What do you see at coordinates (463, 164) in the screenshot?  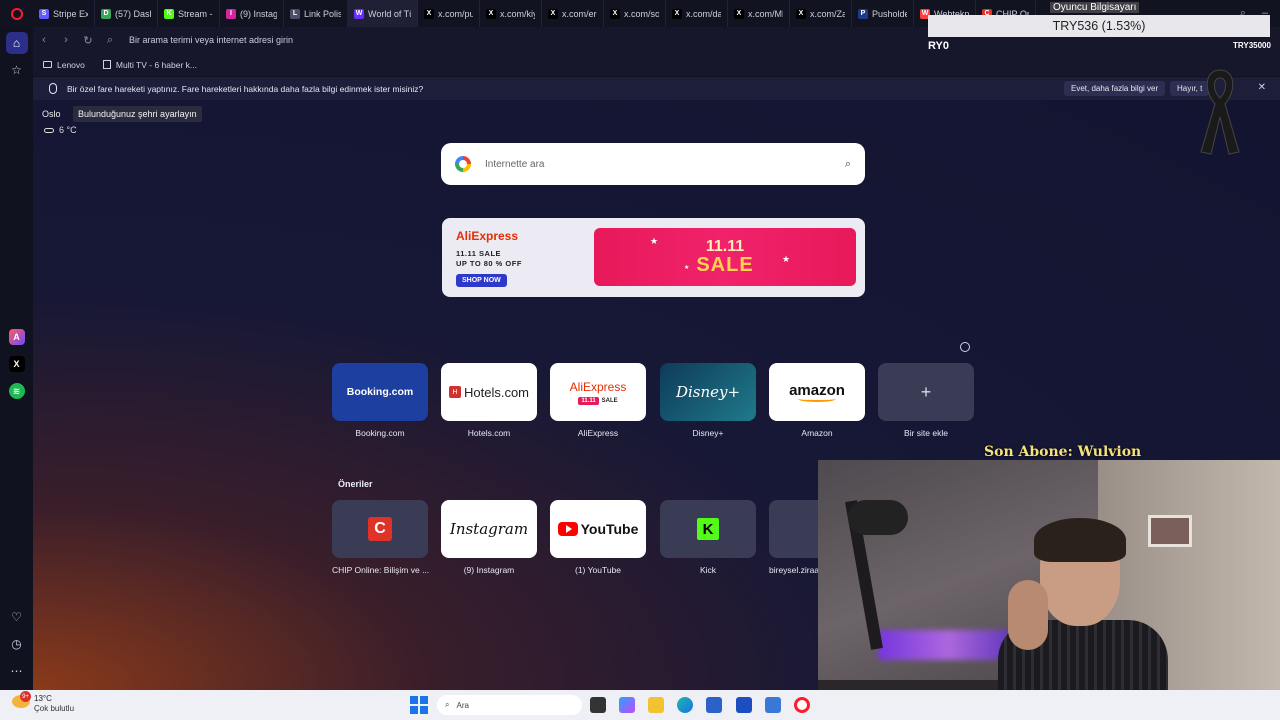 I see `google-icon` at bounding box center [463, 164].